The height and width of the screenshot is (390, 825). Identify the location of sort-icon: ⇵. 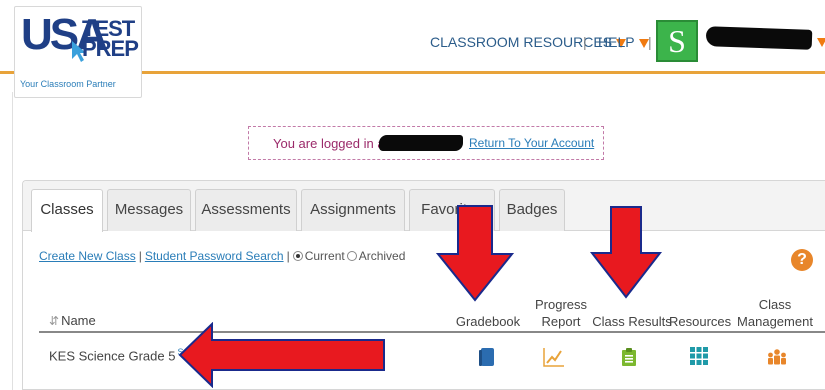
(54, 321).